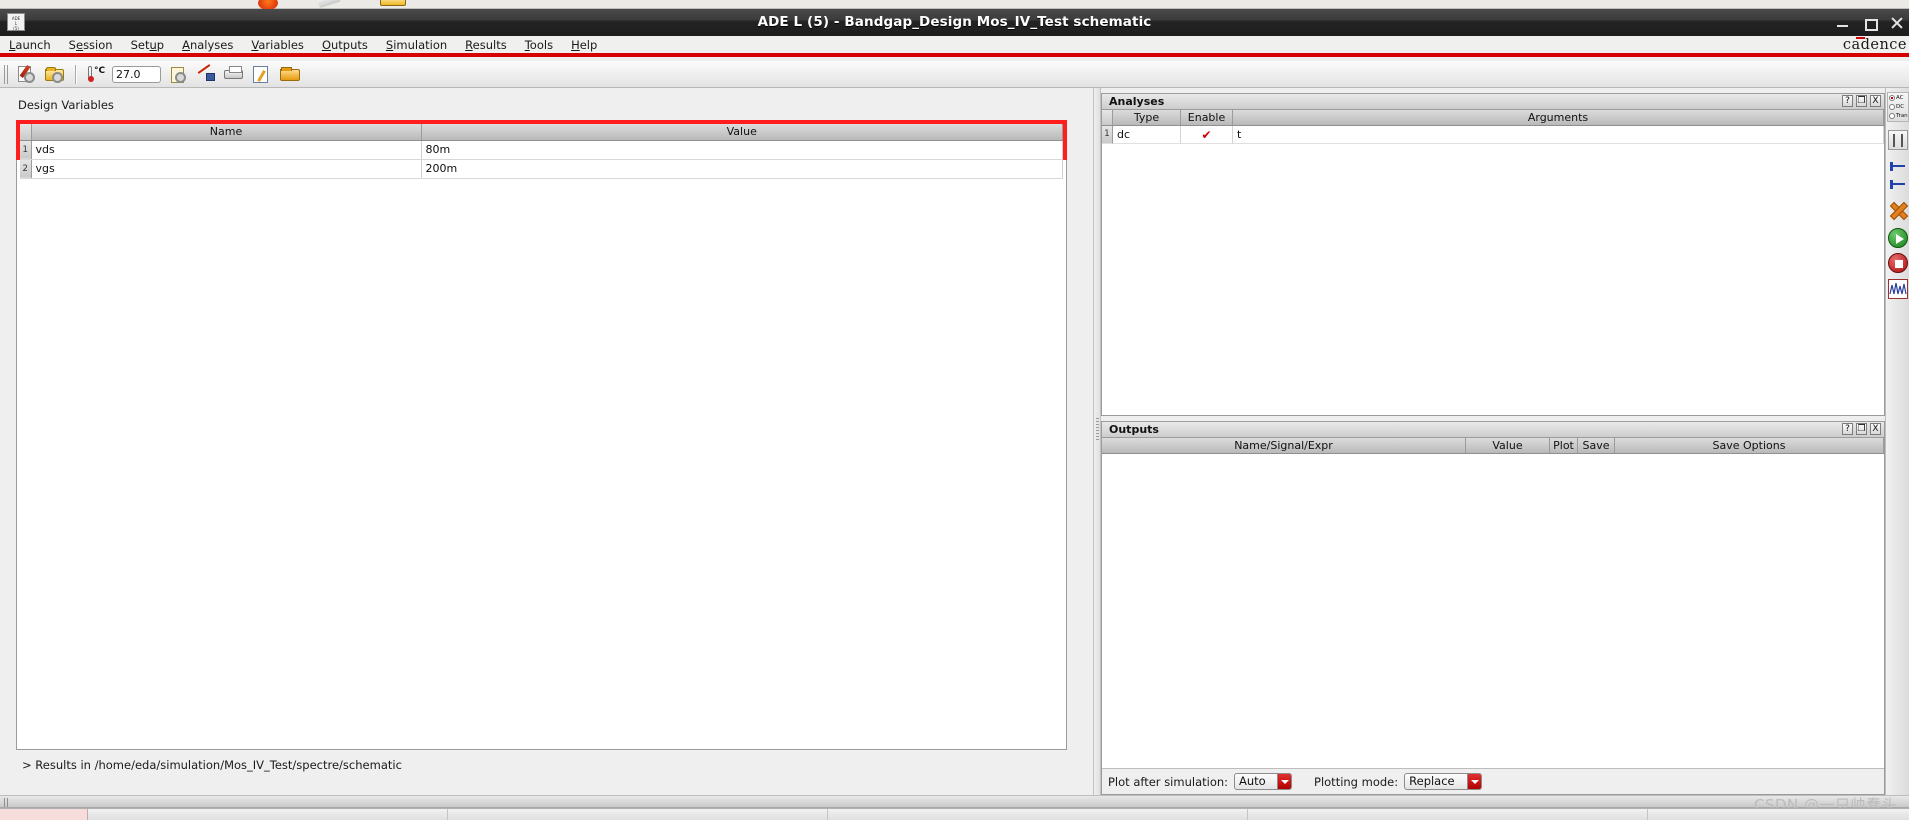 Image resolution: width=1909 pixels, height=820 pixels. Describe the element at coordinates (345, 45) in the screenshot. I see `menu-outputs: Outputs` at that location.